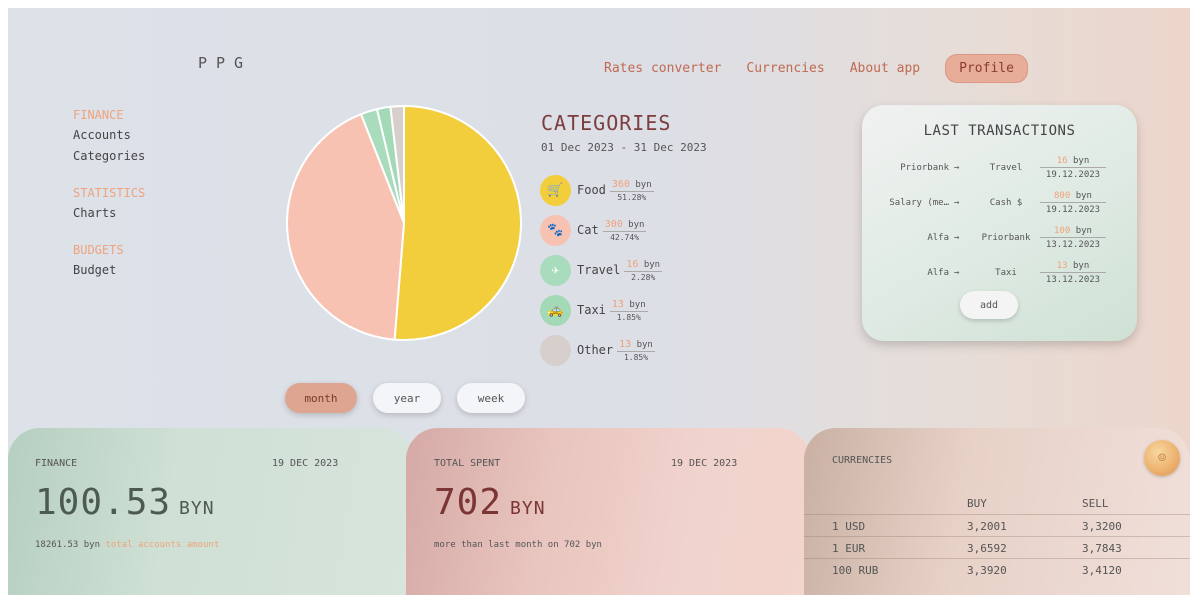  Describe the element at coordinates (987, 570) in the screenshot. I see `currency-buy: 3,3920` at that location.